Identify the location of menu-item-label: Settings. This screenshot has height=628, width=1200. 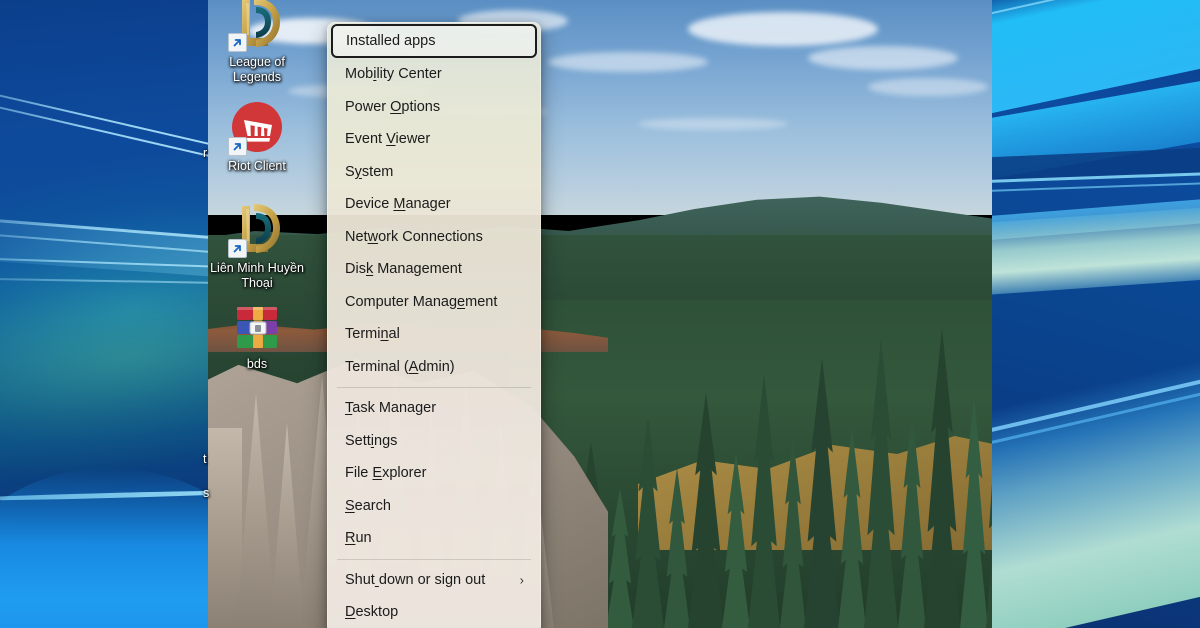
(371, 440).